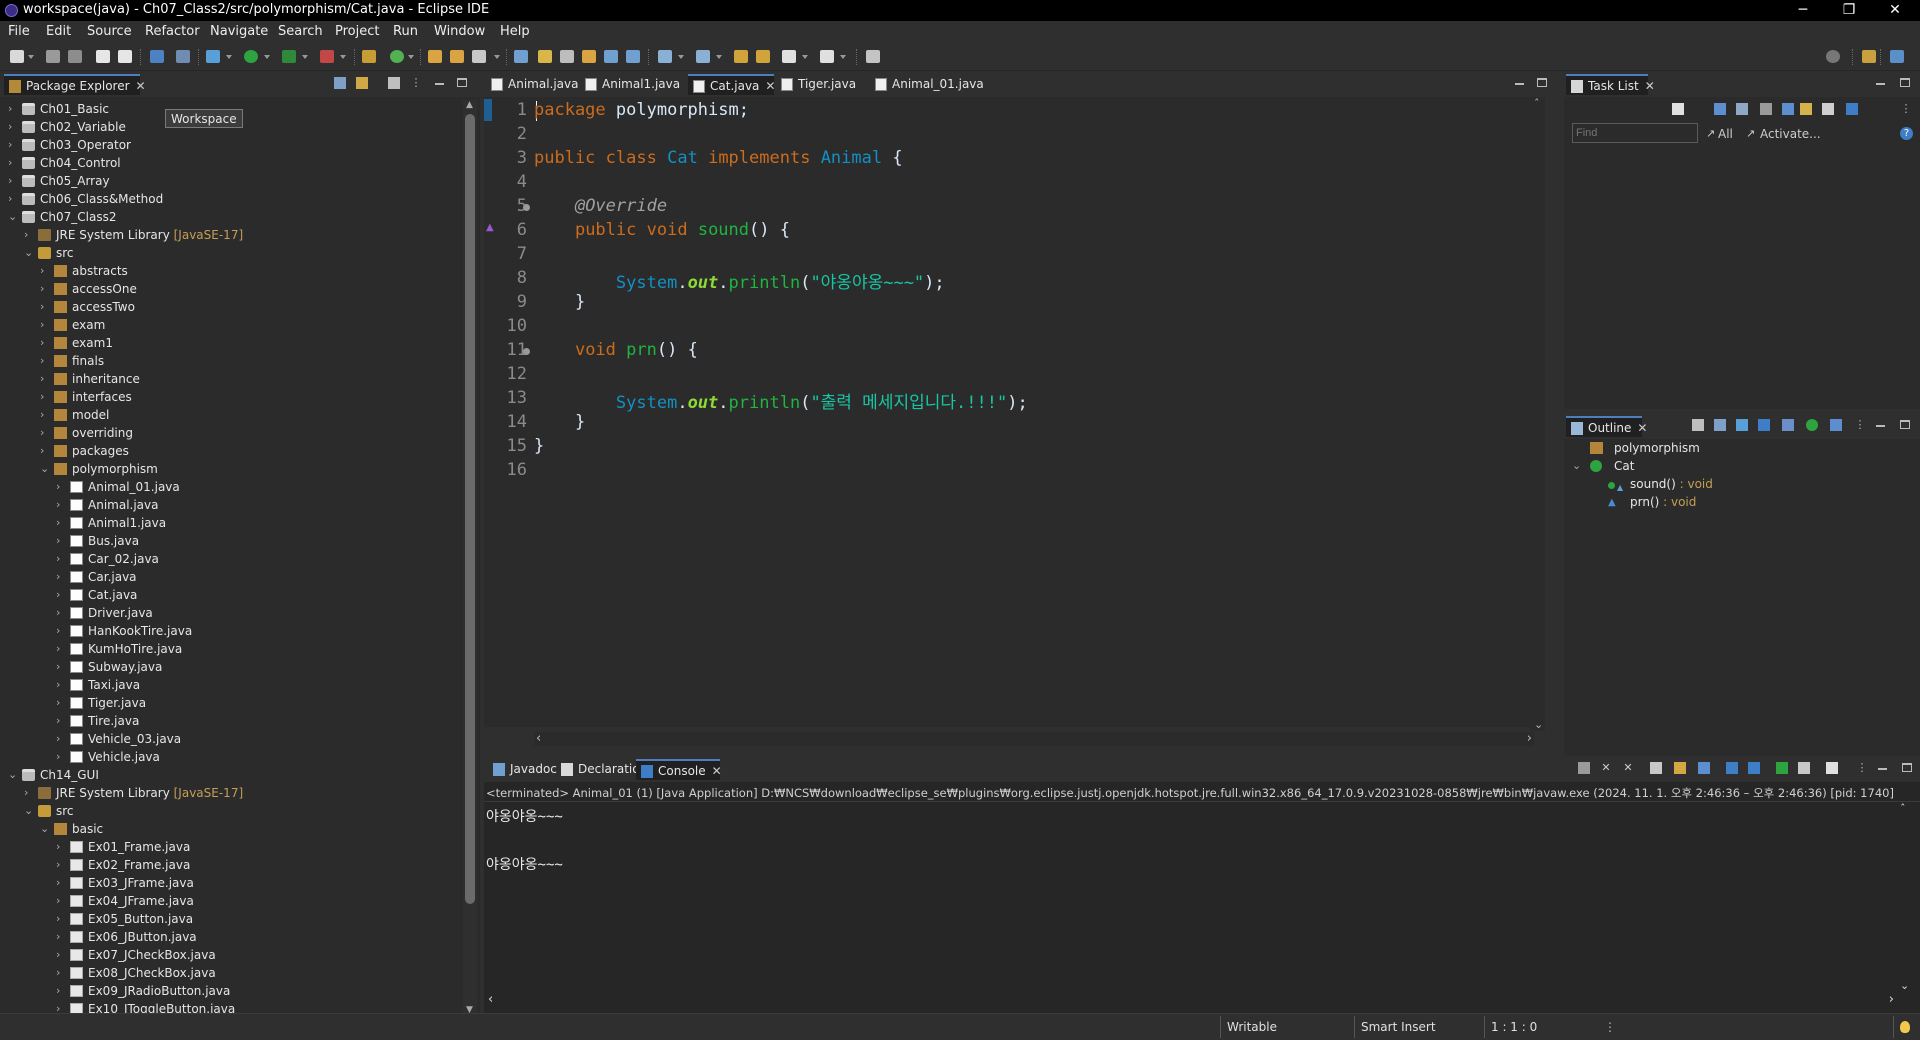  I want to click on scroll-right-icon: ›, so click(1891, 999).